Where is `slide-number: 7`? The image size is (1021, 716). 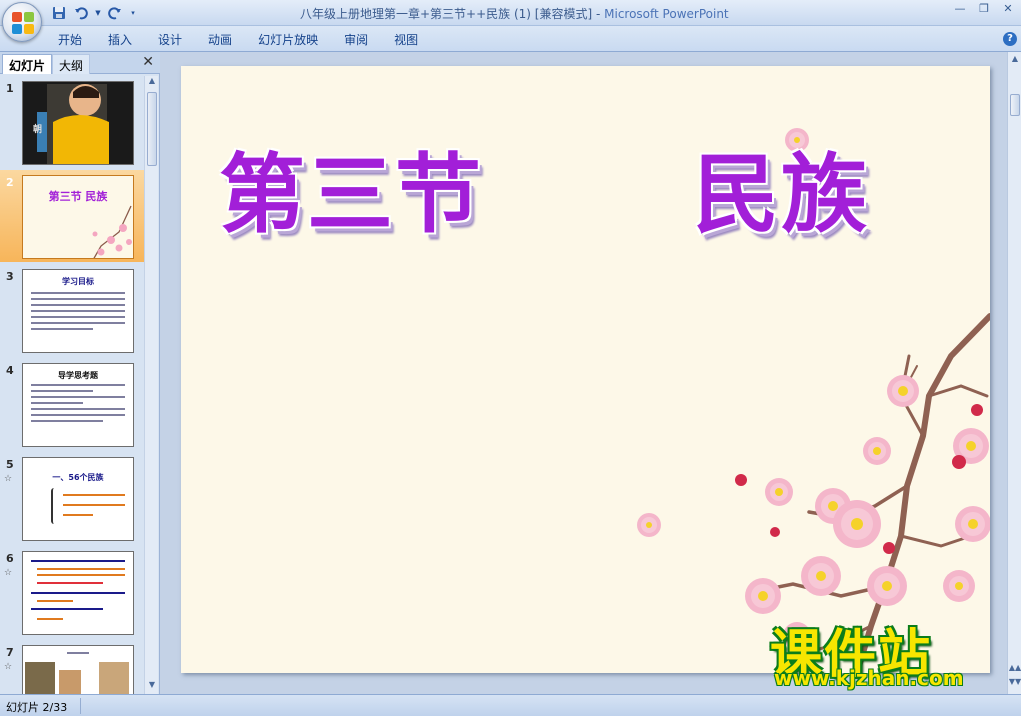
slide-number: 7 is located at coordinates (10, 652).